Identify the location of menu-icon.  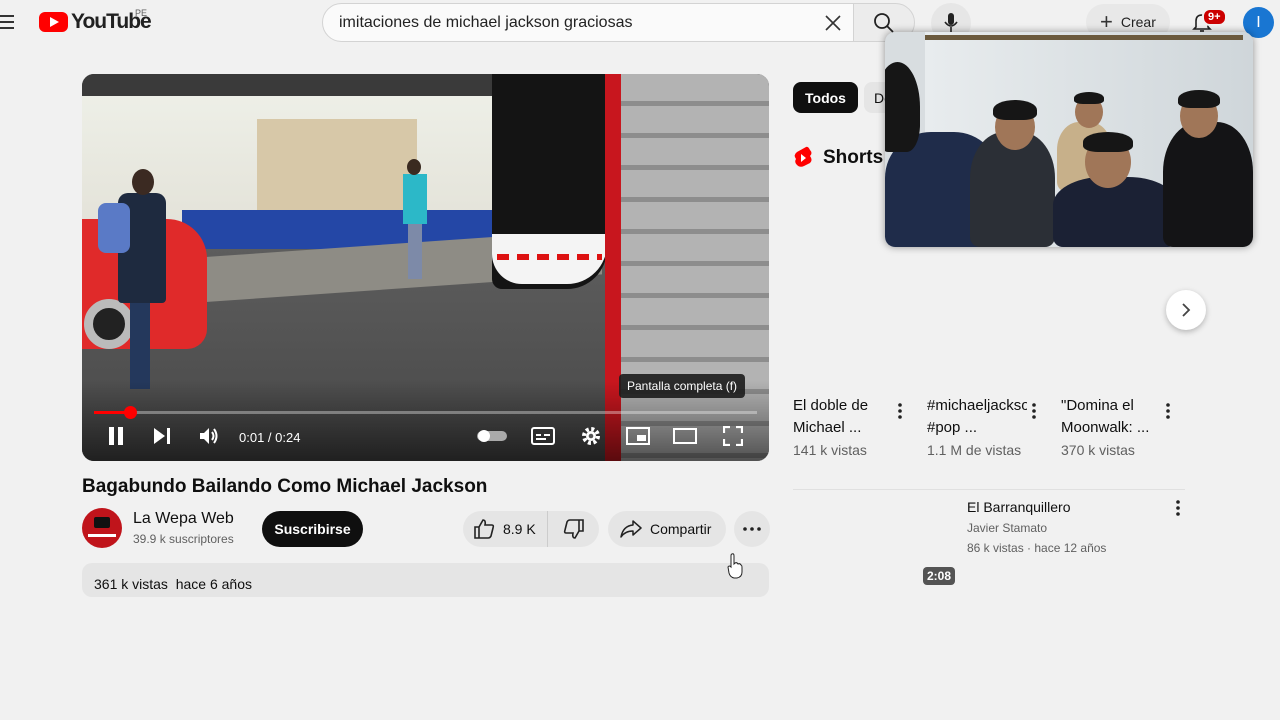
(8, 22).